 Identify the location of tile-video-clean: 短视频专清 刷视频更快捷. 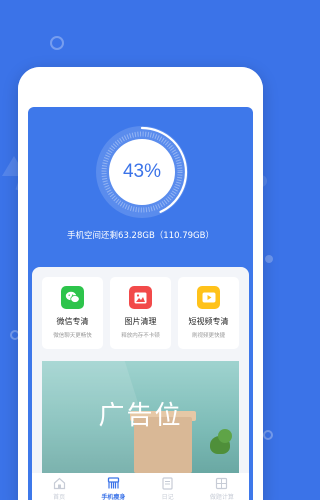
(208, 313).